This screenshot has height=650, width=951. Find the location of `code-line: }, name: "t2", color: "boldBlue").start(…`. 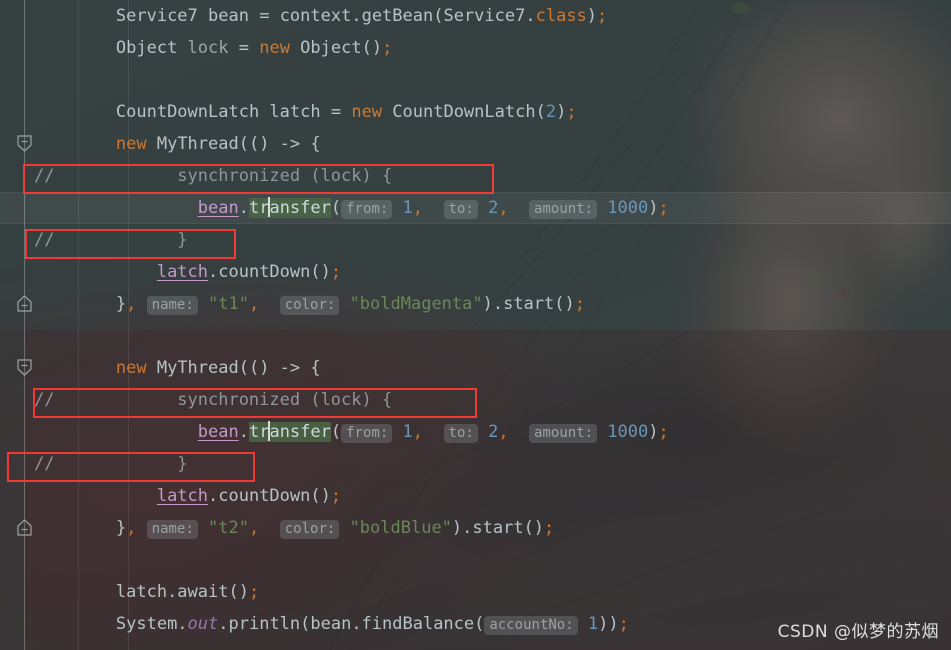

code-line: }, name: "t2", color: "boldBlue").start(… is located at coordinates (475, 528).